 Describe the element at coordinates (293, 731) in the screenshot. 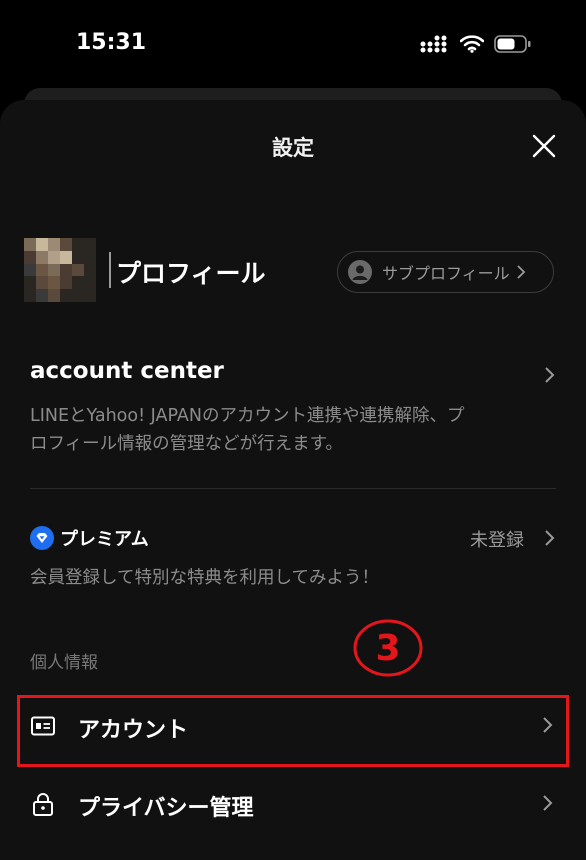

I see `highlight-box` at that location.